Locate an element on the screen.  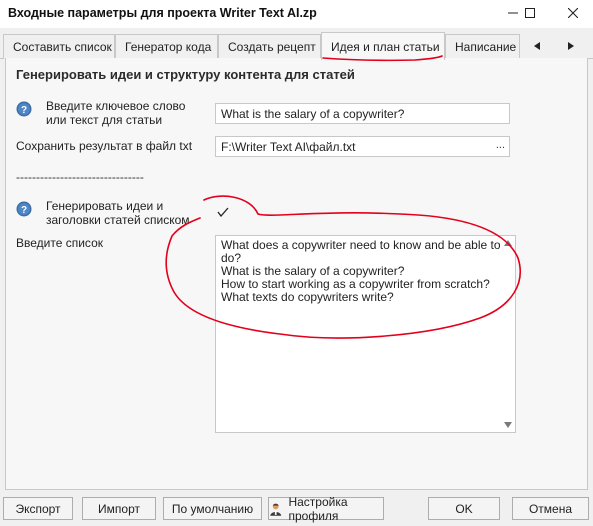
profile-settings-label: Настройка профиля is located at coordinates (318, 508).